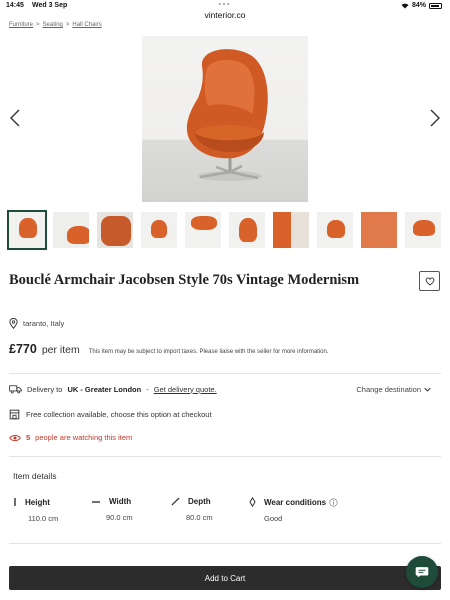 The height and width of the screenshot is (600, 450). I want to click on location-text: taranto, Italy, so click(44, 323).